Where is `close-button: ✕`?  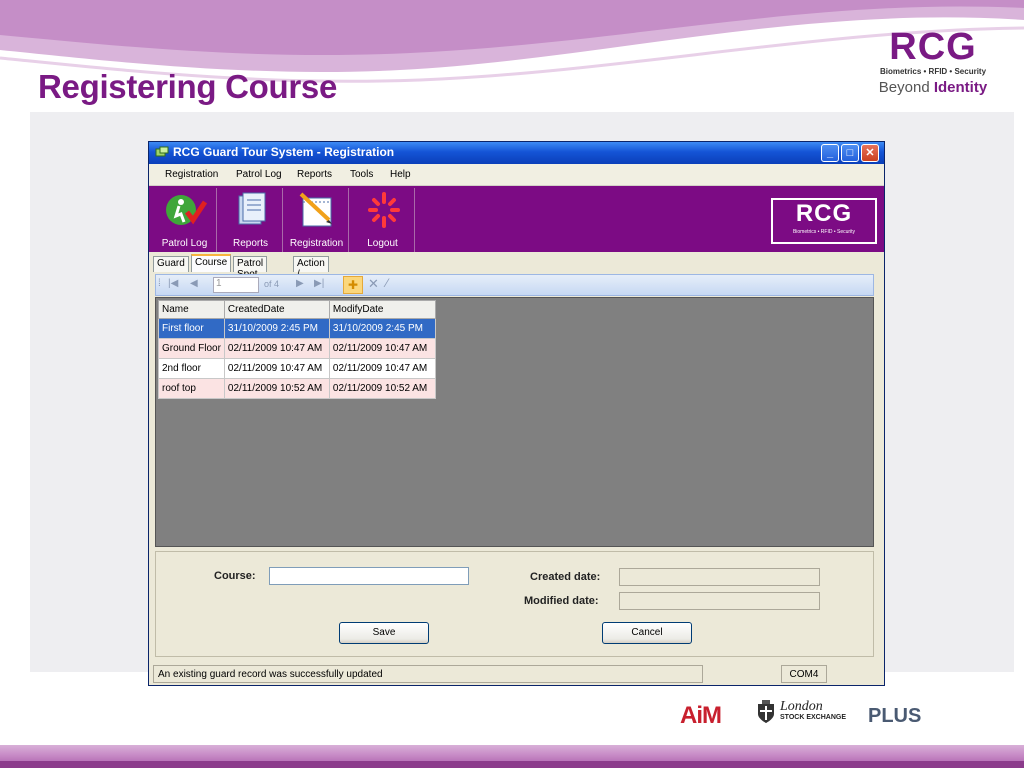
close-button: ✕ is located at coordinates (870, 153).